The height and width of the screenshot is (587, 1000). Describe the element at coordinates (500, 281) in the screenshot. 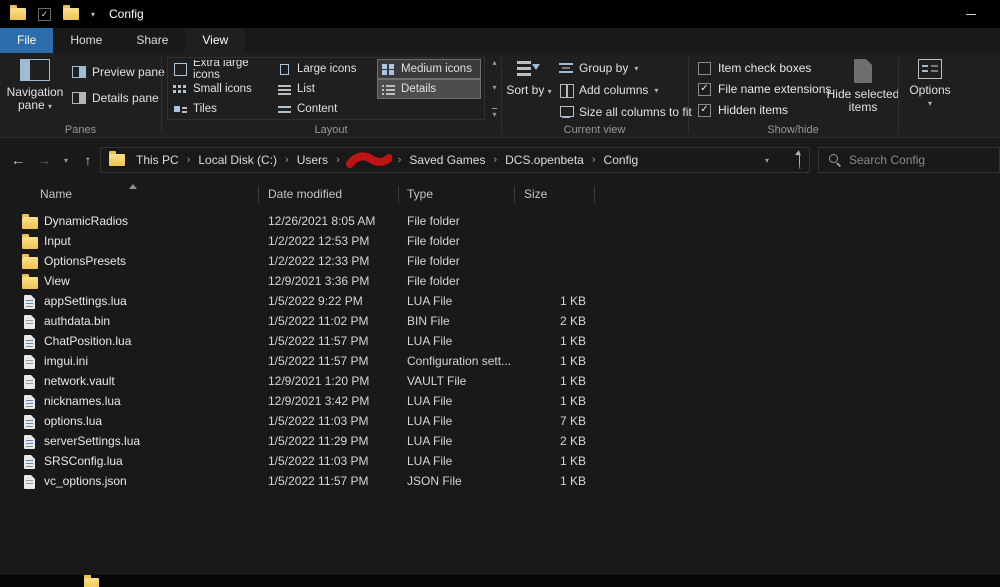

I see `table-row: View 12/9/2021 3:36 PM File folder` at that location.